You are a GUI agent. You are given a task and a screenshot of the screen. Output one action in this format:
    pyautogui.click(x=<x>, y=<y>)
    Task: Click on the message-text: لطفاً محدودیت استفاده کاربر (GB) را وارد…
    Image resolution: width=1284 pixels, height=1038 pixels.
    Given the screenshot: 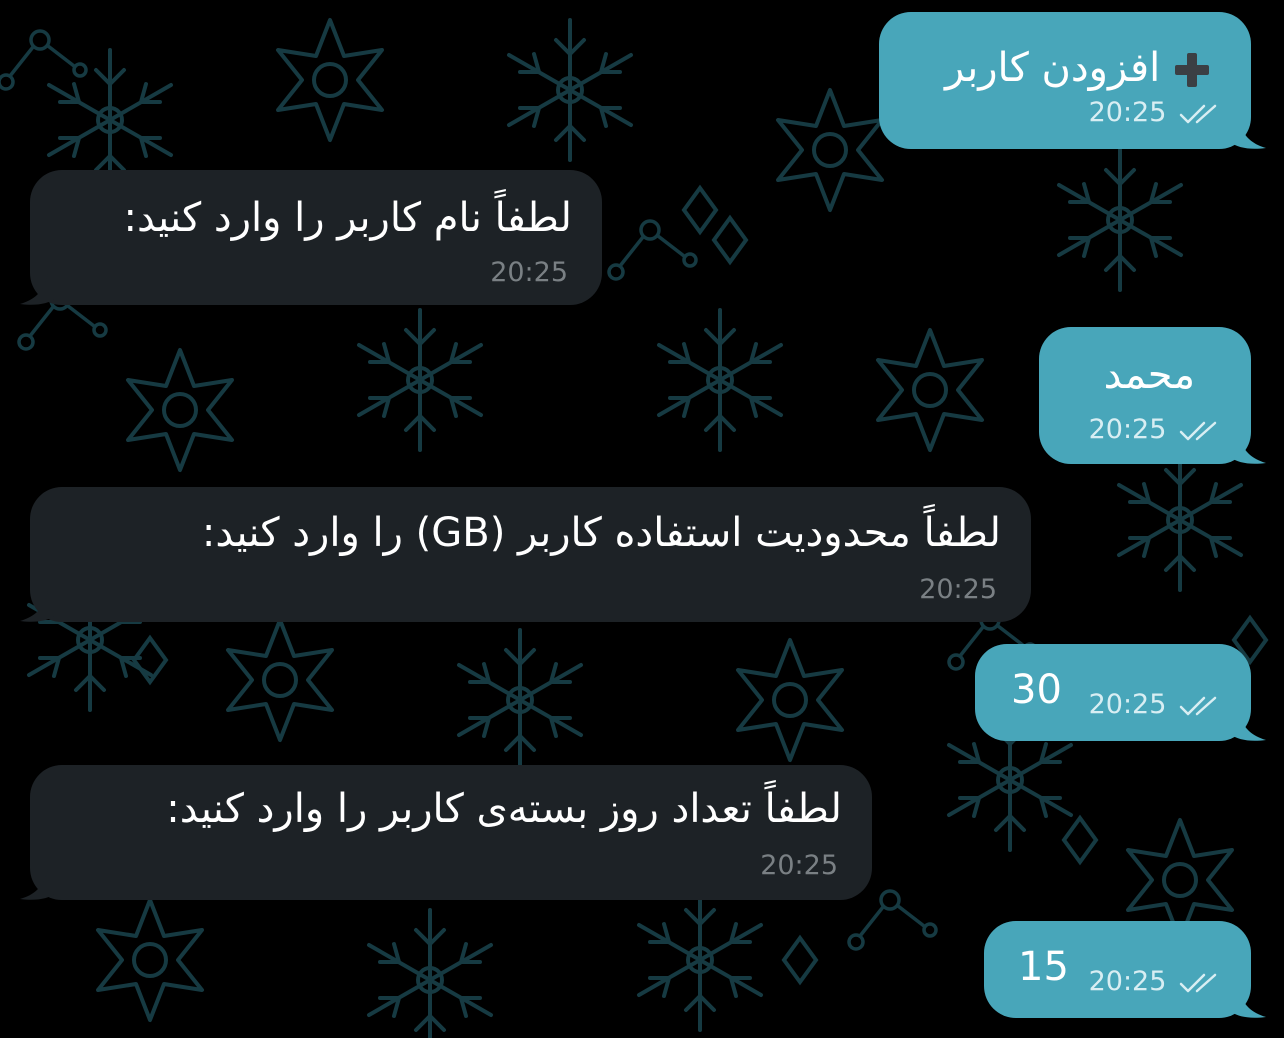 What is the action you would take?
    pyautogui.click(x=601, y=533)
    